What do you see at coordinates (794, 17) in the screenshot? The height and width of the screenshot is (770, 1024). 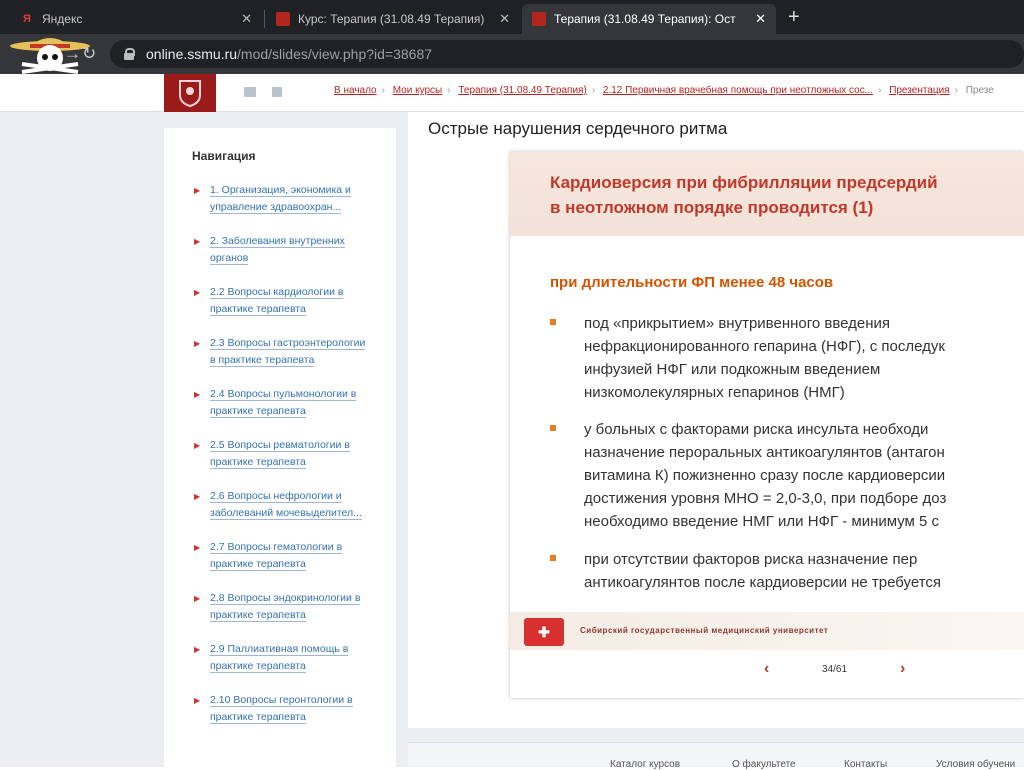 I see `new-tab-icon: +` at bounding box center [794, 17].